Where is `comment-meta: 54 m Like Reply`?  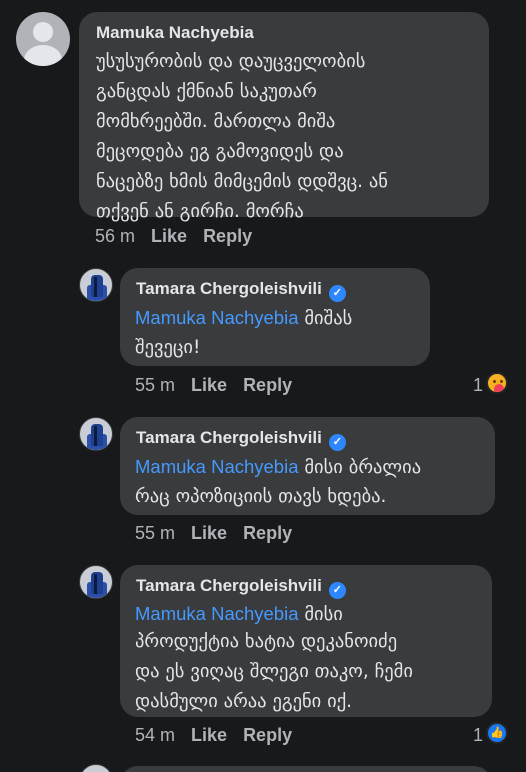
comment-meta: 54 m Like Reply is located at coordinates (213, 735).